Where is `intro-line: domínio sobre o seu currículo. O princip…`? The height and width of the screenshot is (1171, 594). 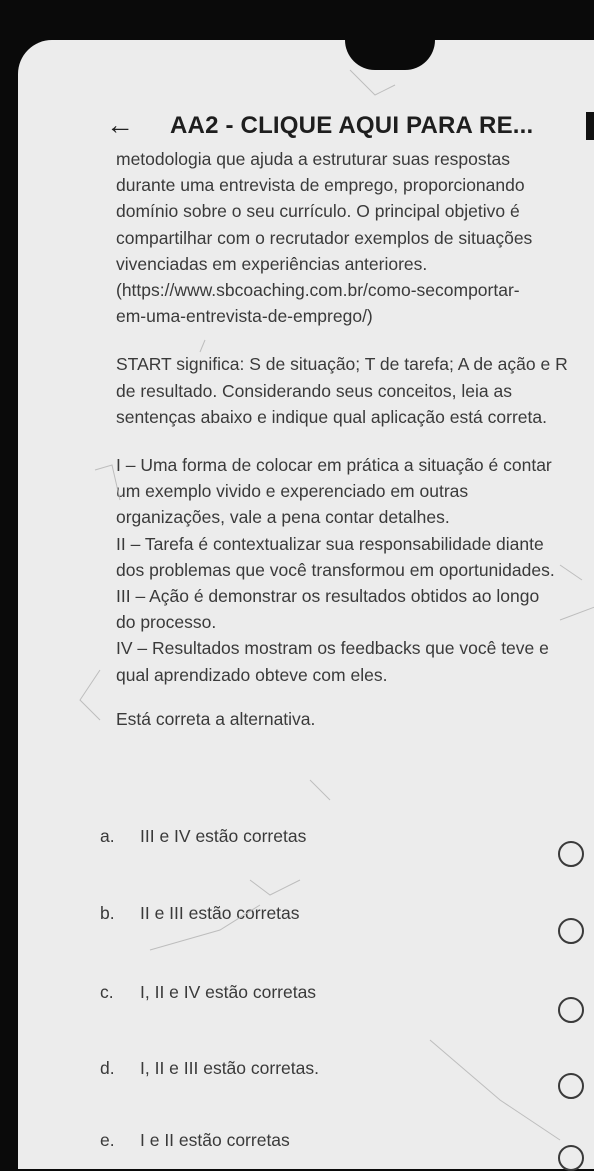 intro-line: domínio sobre o seu currículo. O princip… is located at coordinates (318, 211).